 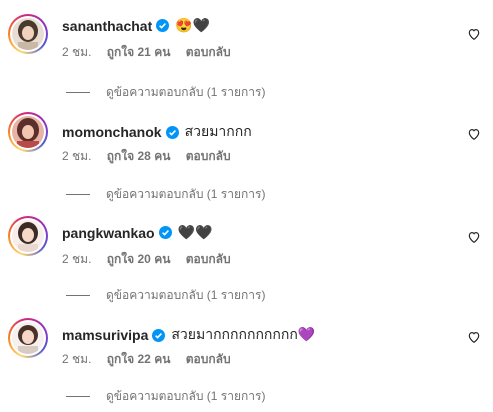 What do you see at coordinates (195, 232) in the screenshot?
I see `comment-text: 🖤🖤` at bounding box center [195, 232].